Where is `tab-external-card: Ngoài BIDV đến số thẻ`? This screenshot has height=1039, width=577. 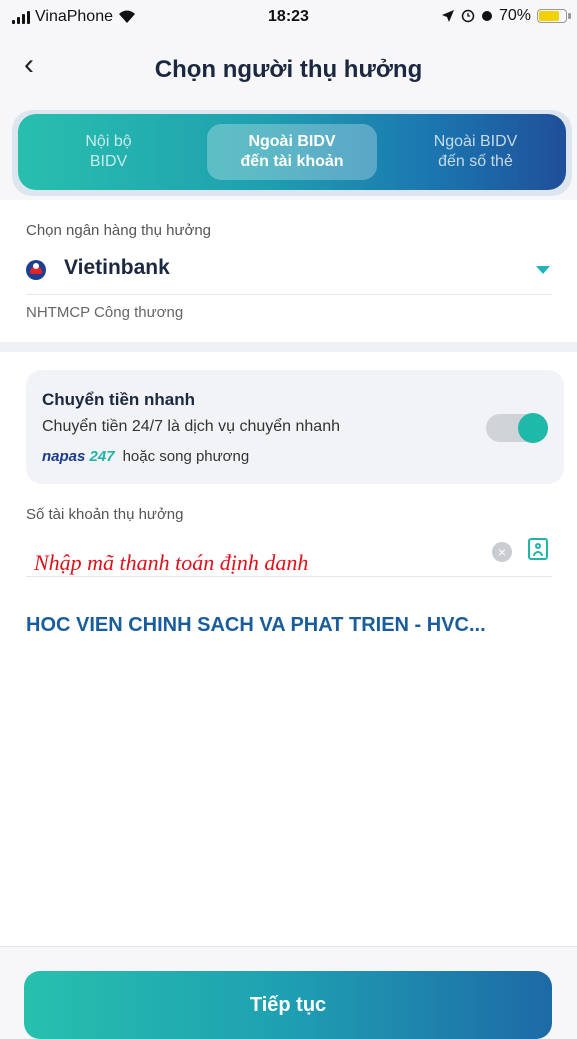
tab-external-card: Ngoài BIDV đến số thẻ is located at coordinates (475, 152).